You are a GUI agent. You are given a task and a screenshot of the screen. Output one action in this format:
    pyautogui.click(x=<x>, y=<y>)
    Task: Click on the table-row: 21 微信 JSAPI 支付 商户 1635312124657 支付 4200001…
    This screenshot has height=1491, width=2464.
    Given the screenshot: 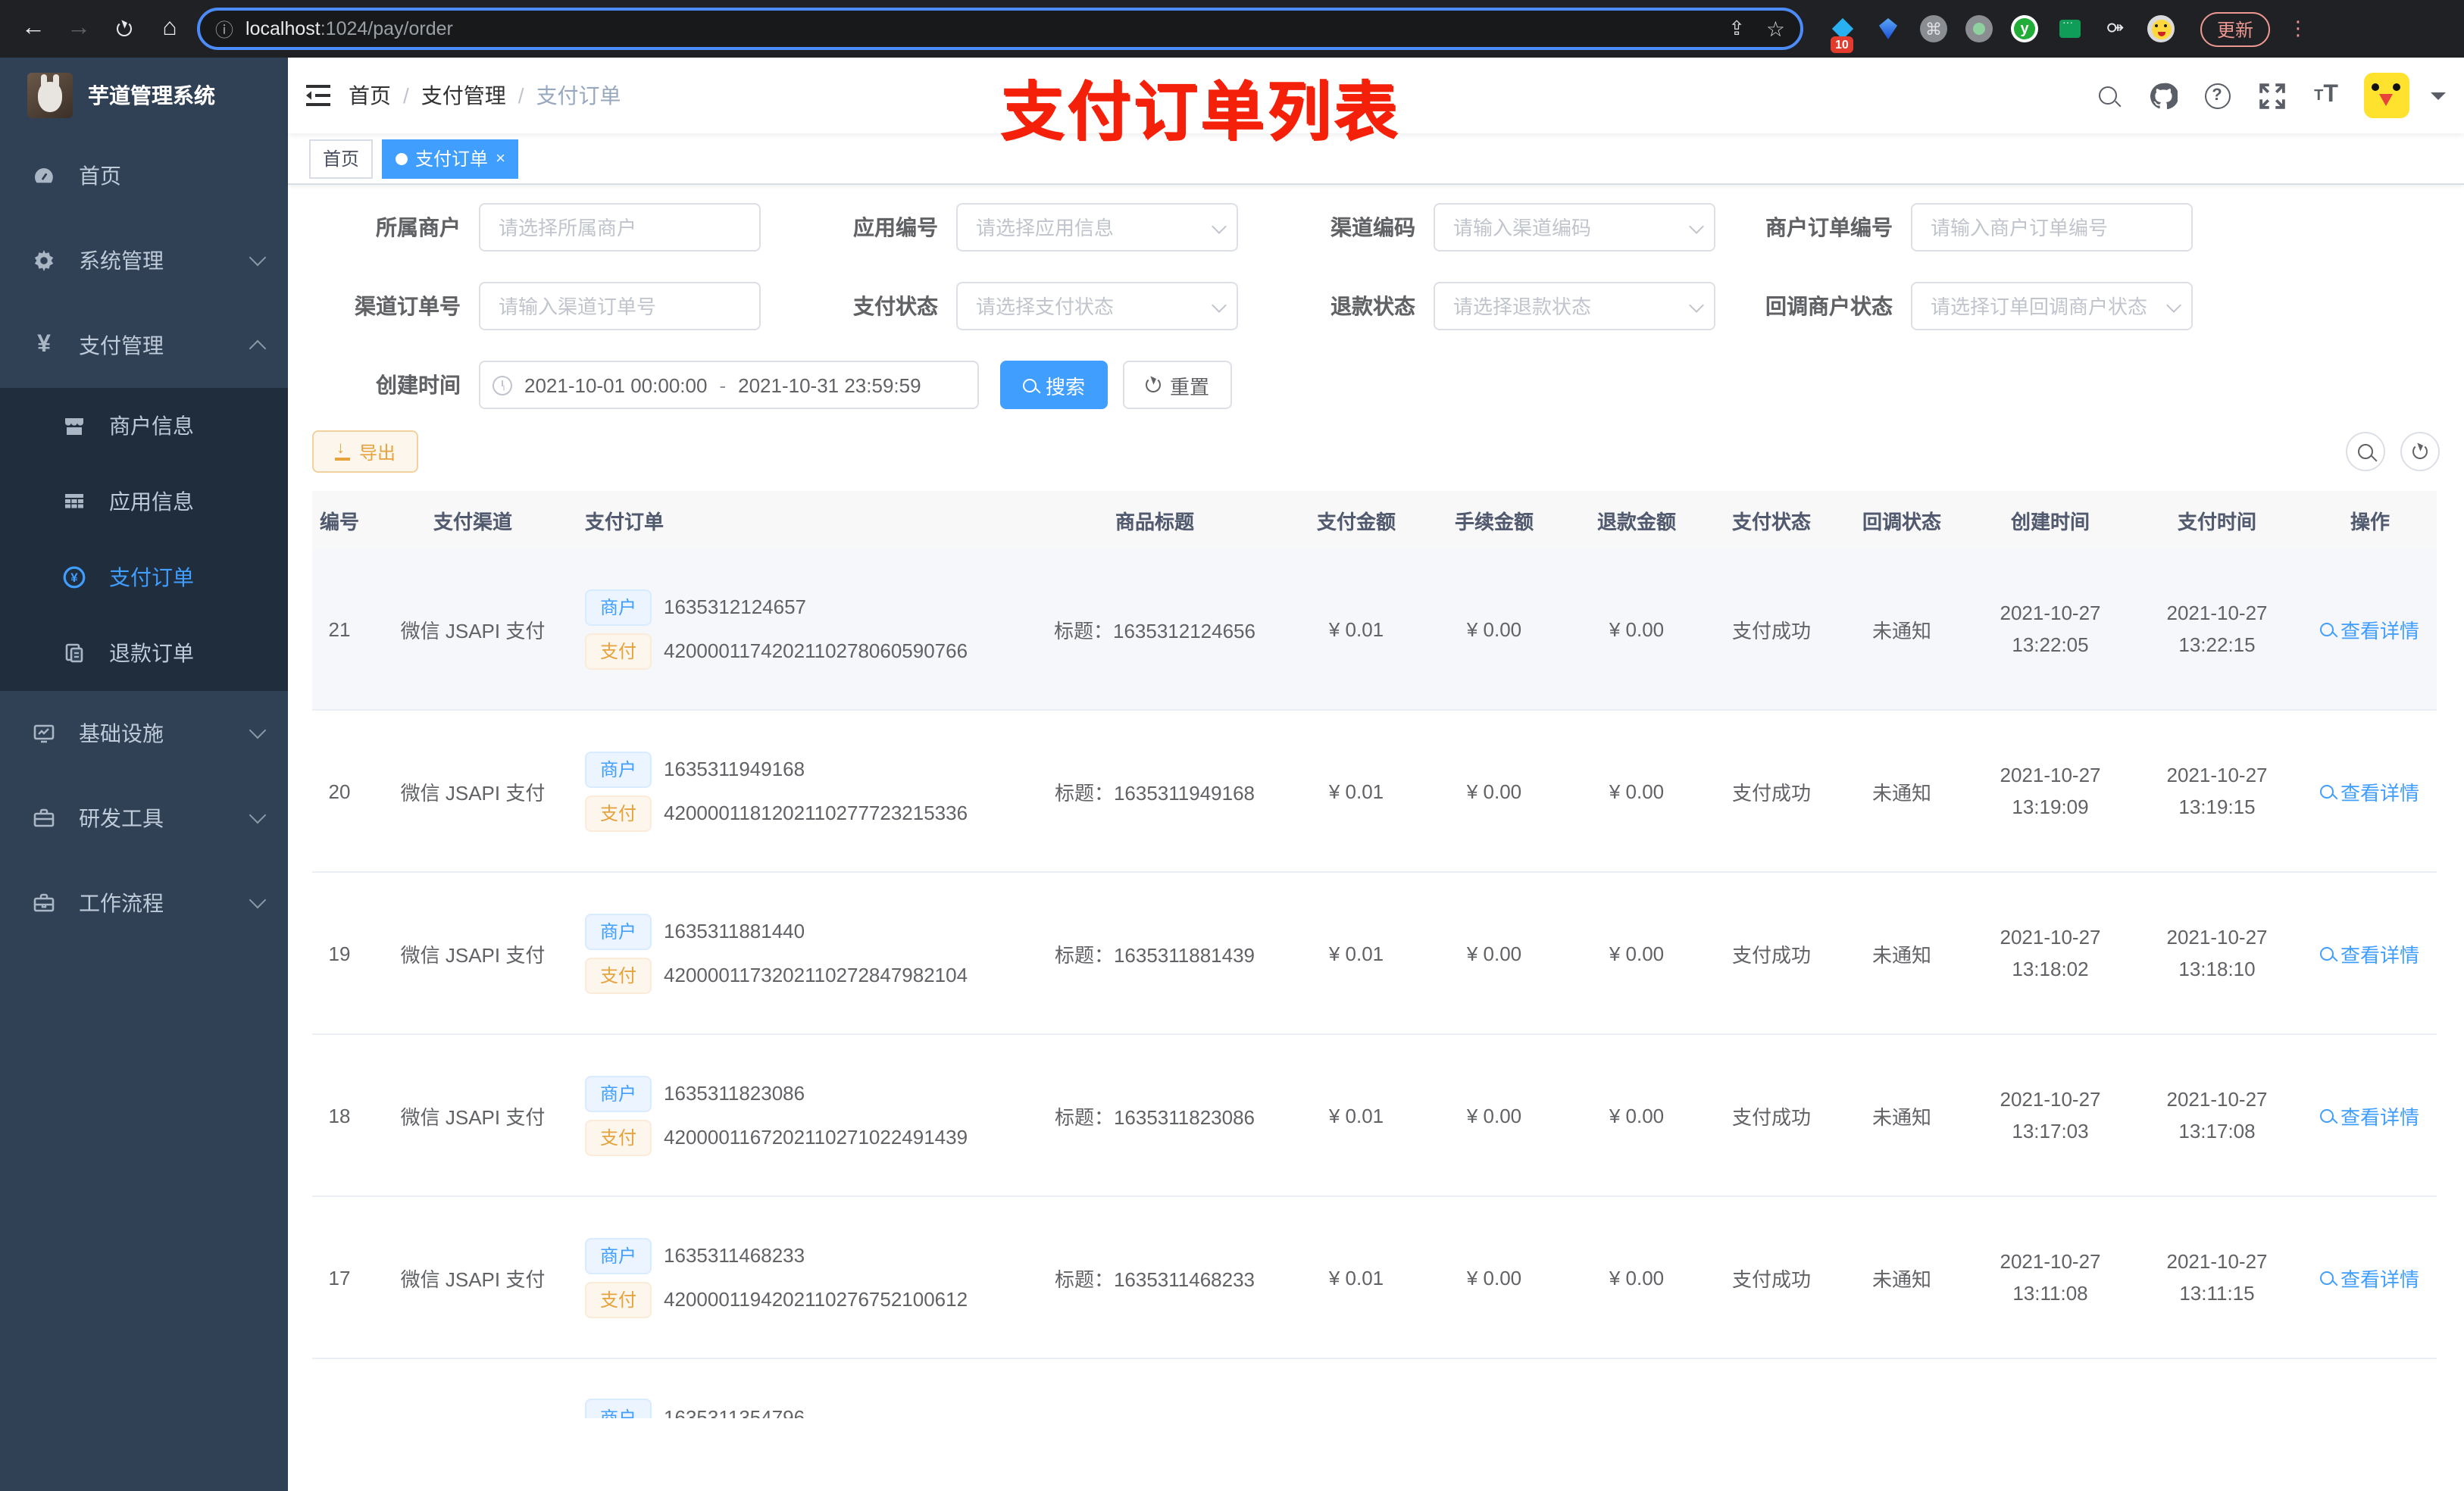 What is the action you would take?
    pyautogui.click(x=1374, y=630)
    